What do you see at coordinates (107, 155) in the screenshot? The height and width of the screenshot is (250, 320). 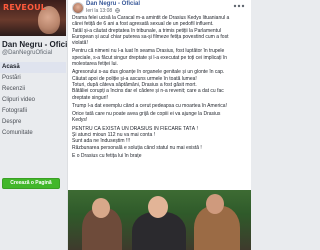 I see `post-line: E o Drasius cu fetița lui în brațe` at bounding box center [107, 155].